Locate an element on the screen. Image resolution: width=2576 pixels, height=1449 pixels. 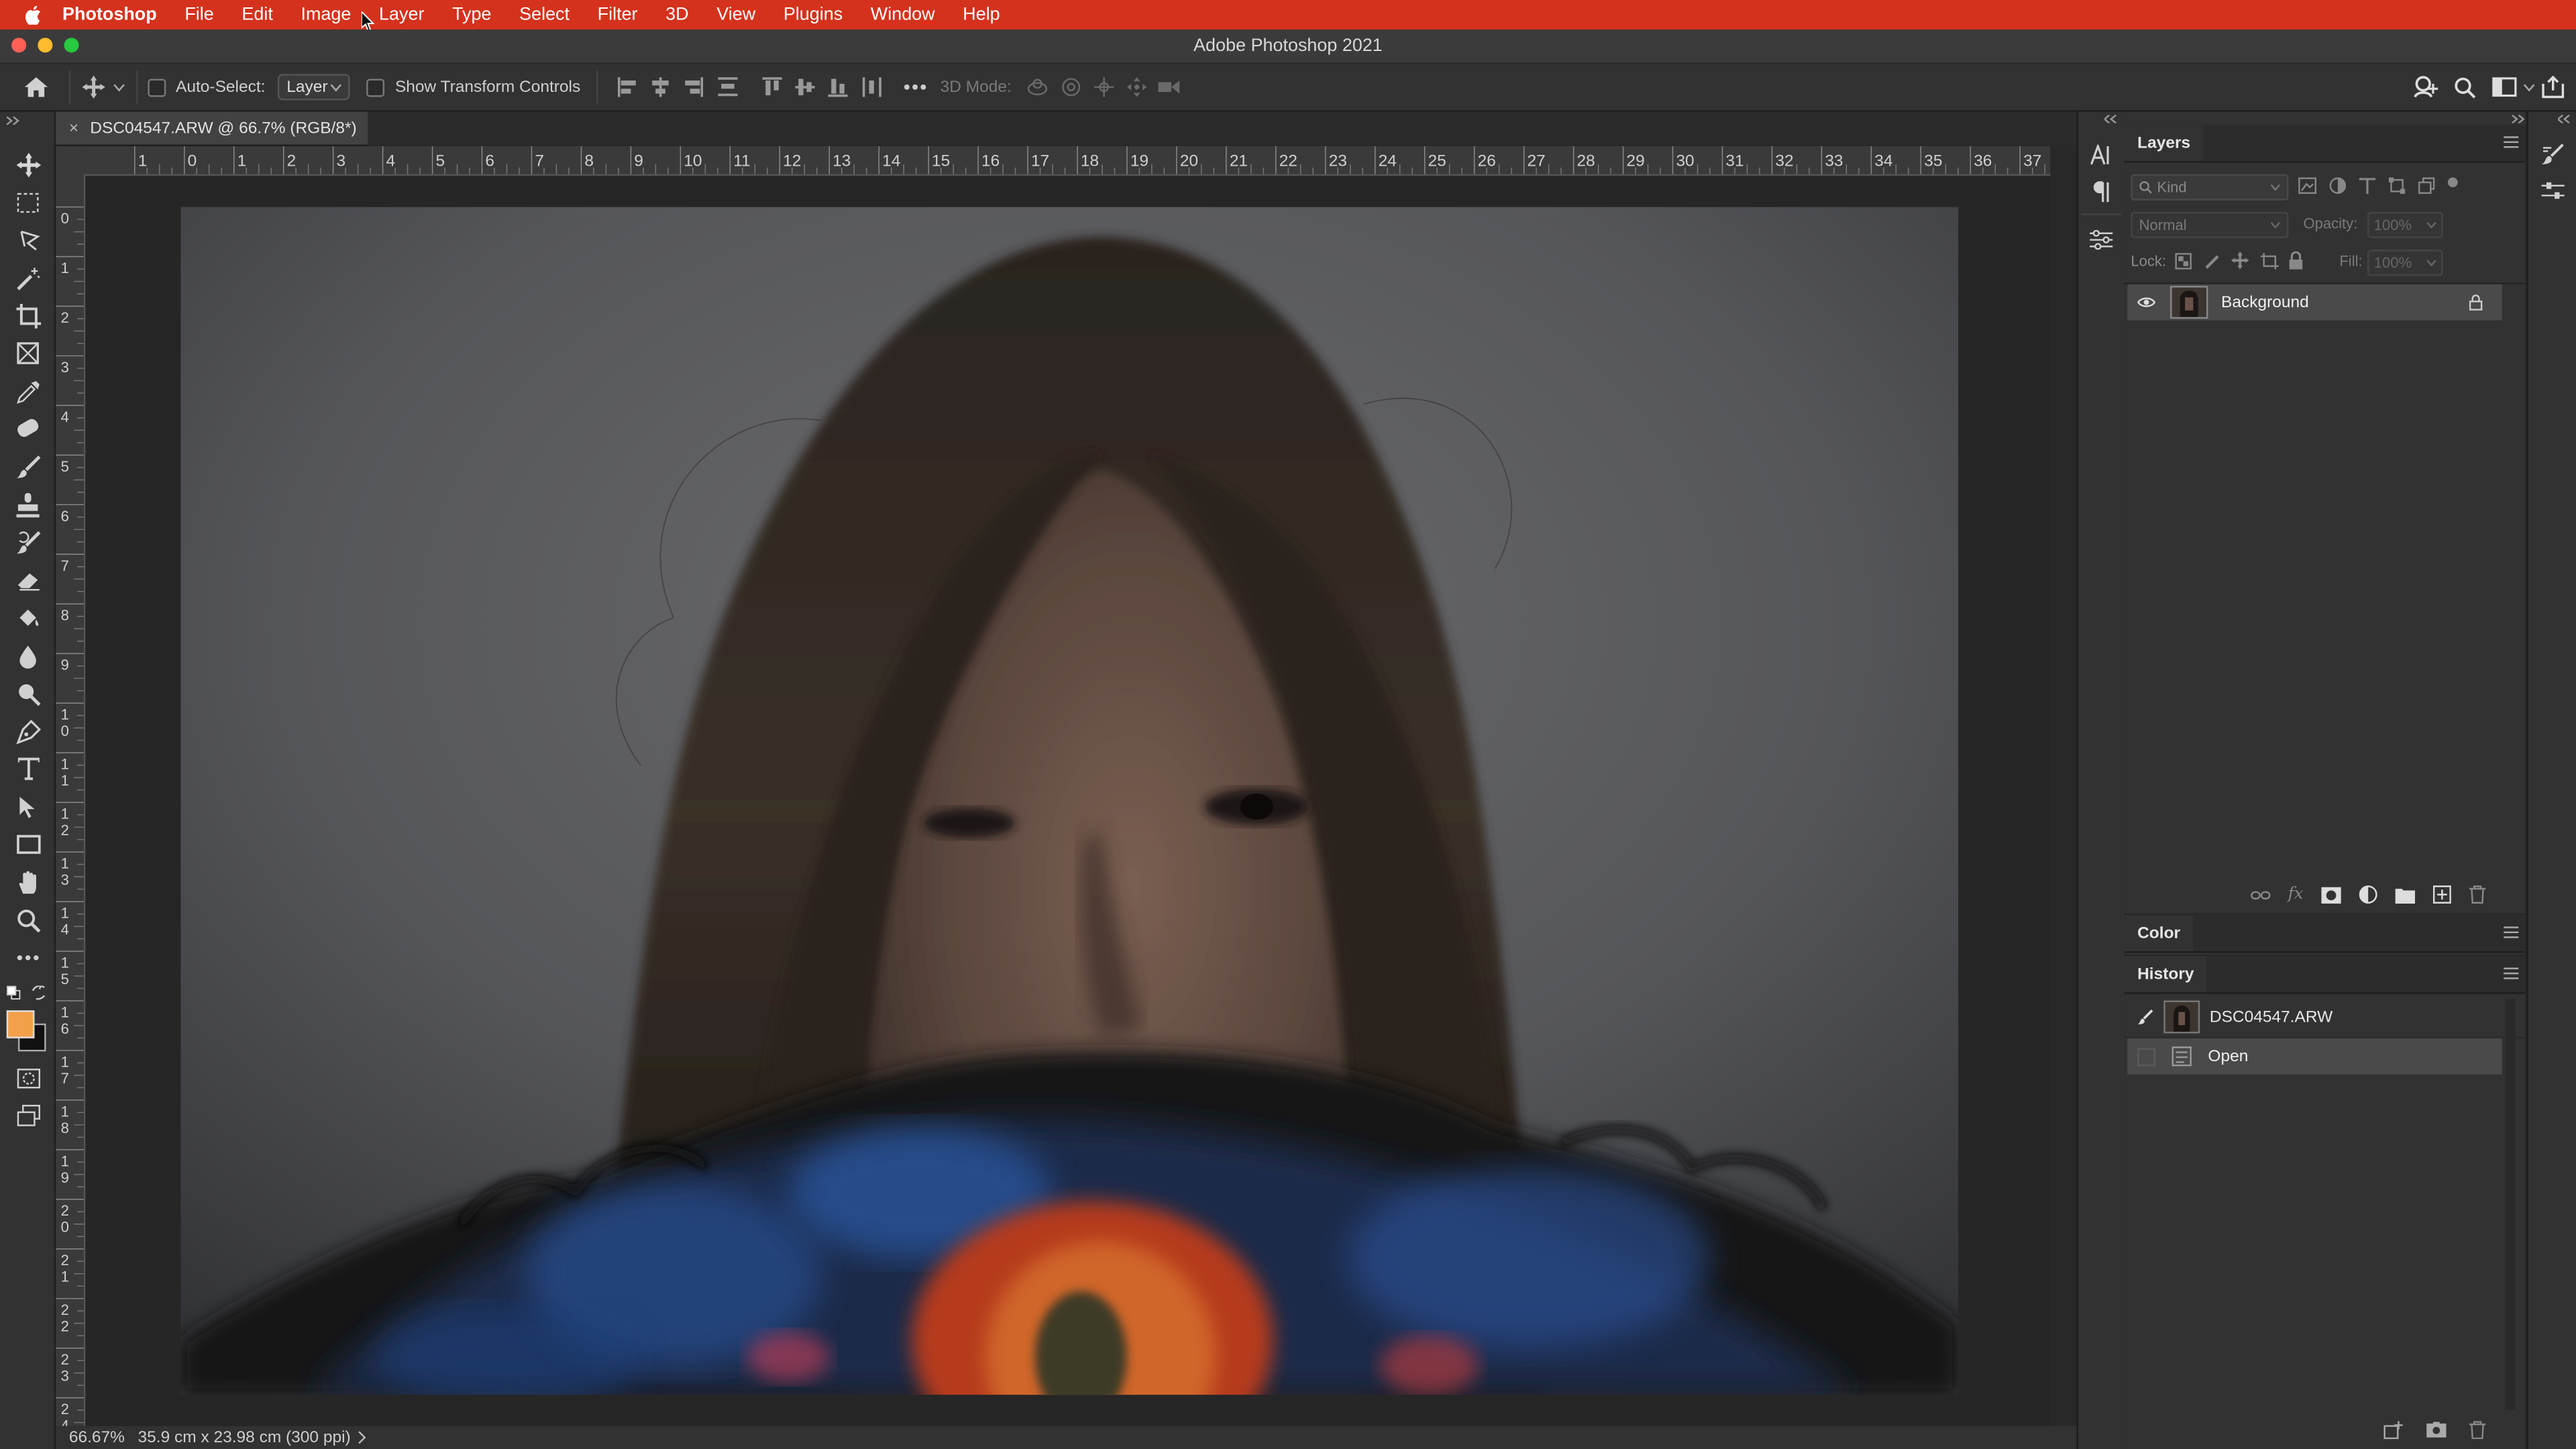
menu-3d: 3D is located at coordinates (676, 14).